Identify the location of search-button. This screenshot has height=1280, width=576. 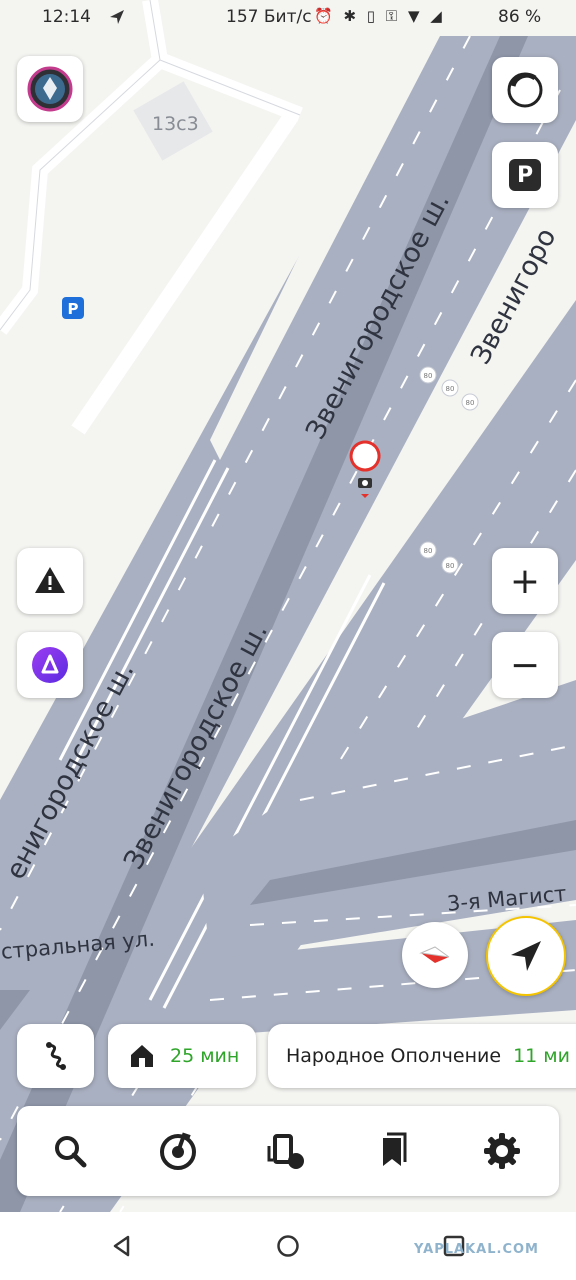
(70, 1151).